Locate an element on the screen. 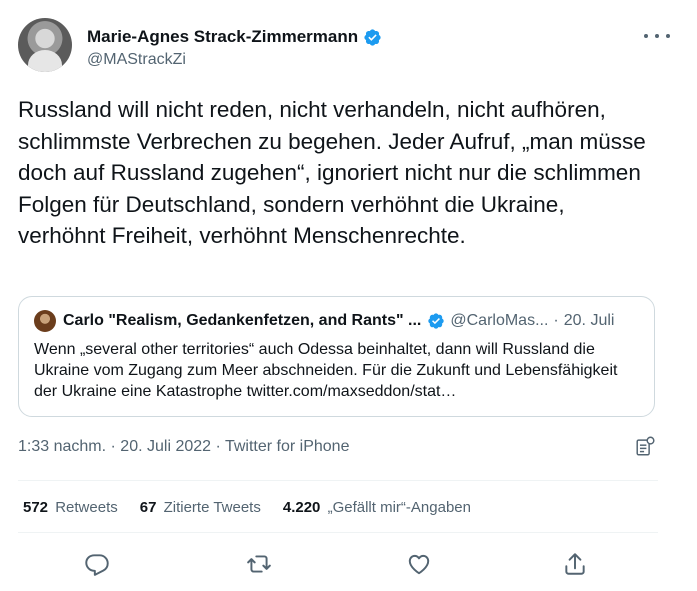 The height and width of the screenshot is (591, 697). share-icon is located at coordinates (575, 564).